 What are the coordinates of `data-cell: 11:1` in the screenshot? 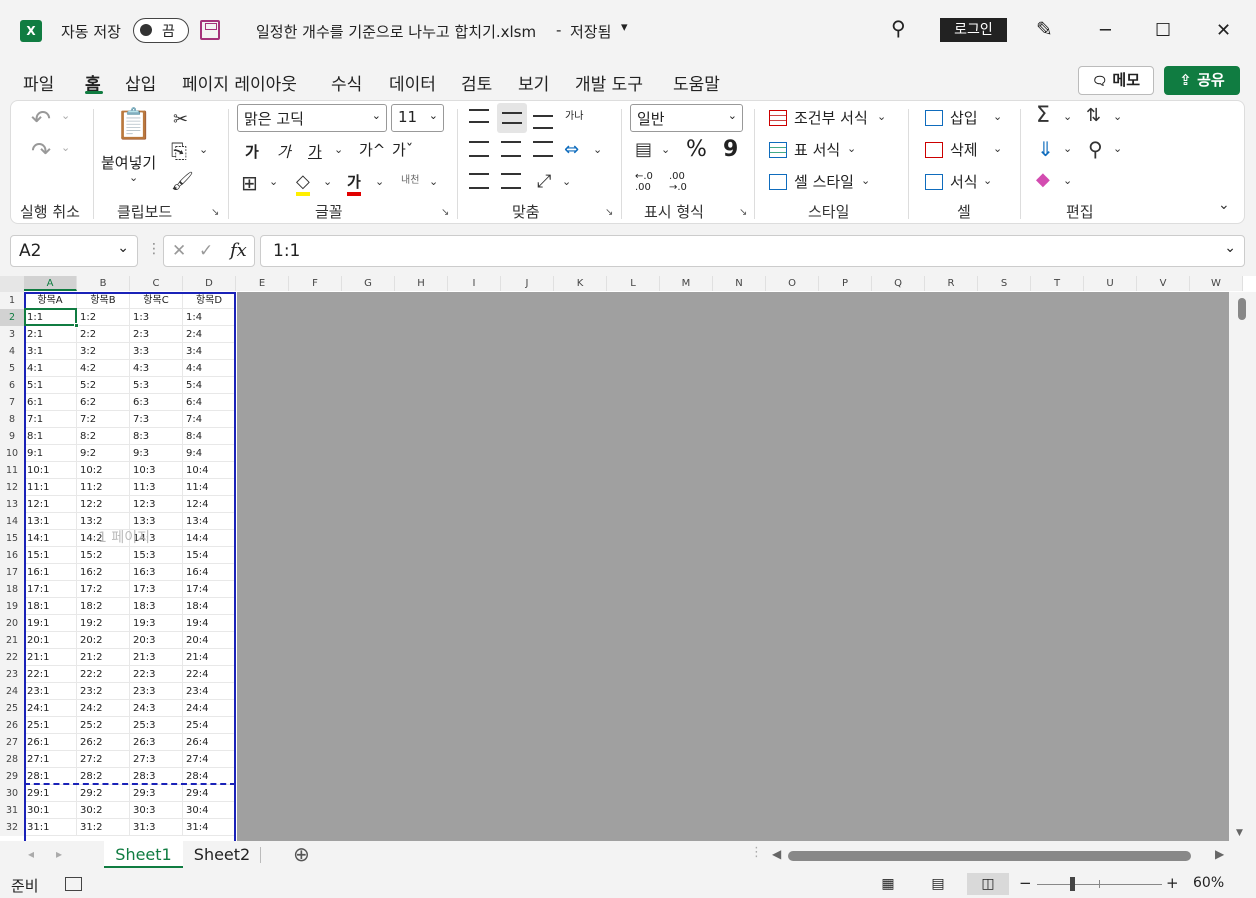 It's located at (50, 487).